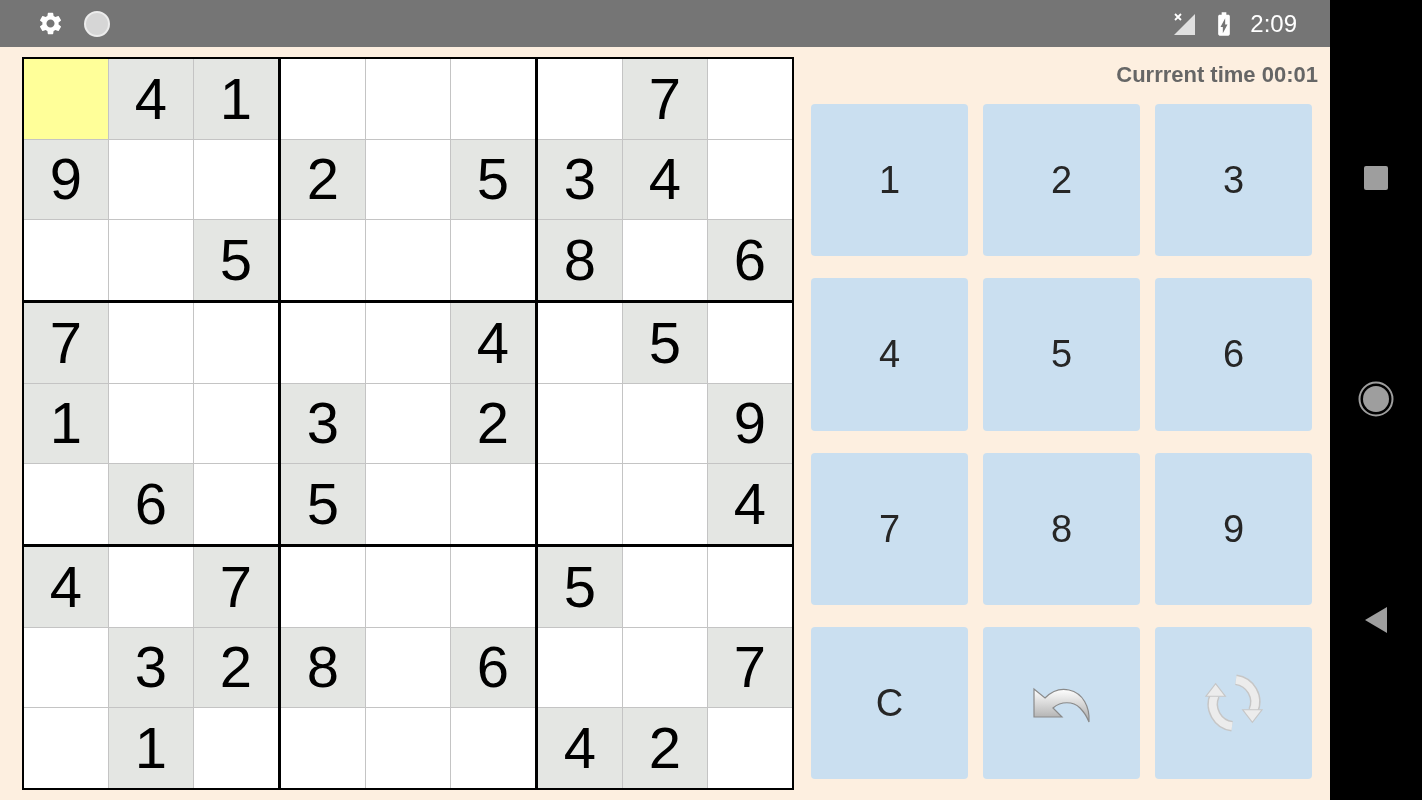  What do you see at coordinates (1061, 354) in the screenshot?
I see `number-button: 5` at bounding box center [1061, 354].